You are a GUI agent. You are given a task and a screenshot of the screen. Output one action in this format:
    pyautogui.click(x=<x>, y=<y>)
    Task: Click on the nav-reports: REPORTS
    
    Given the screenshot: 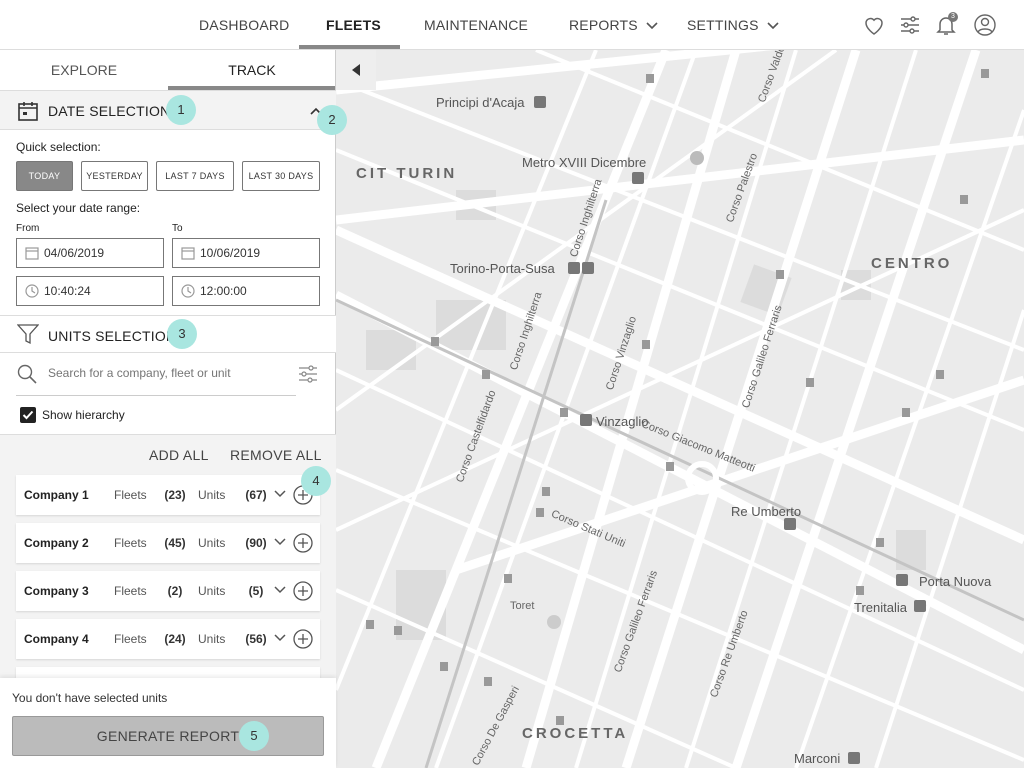 What is the action you would take?
    pyautogui.click(x=613, y=25)
    